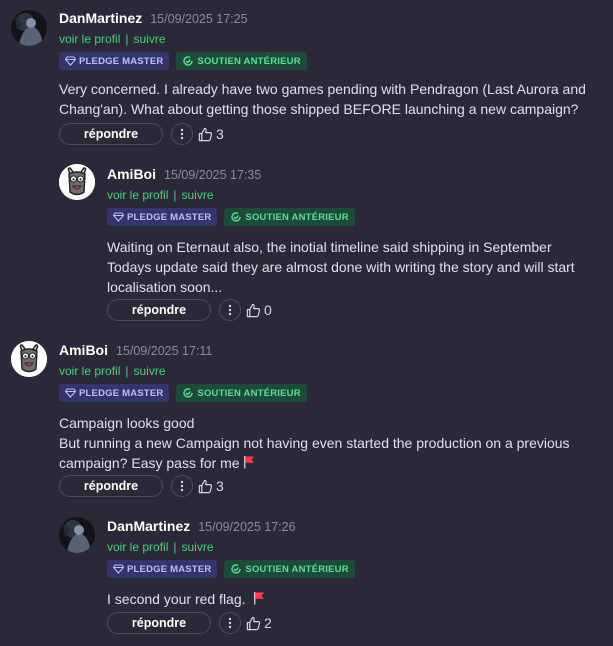  Describe the element at coordinates (248, 462) in the screenshot. I see `red-flag-icon` at that location.